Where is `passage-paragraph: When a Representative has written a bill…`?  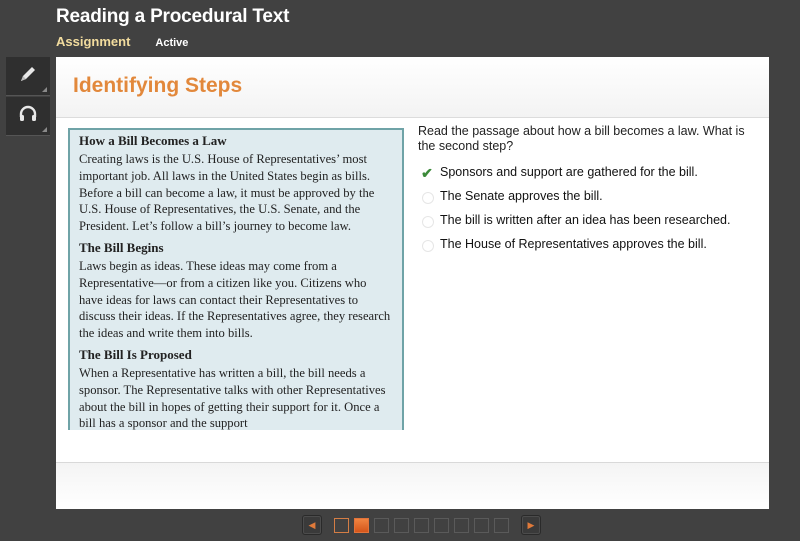
passage-paragraph: When a Representative has written a bill… is located at coordinates (232, 397).